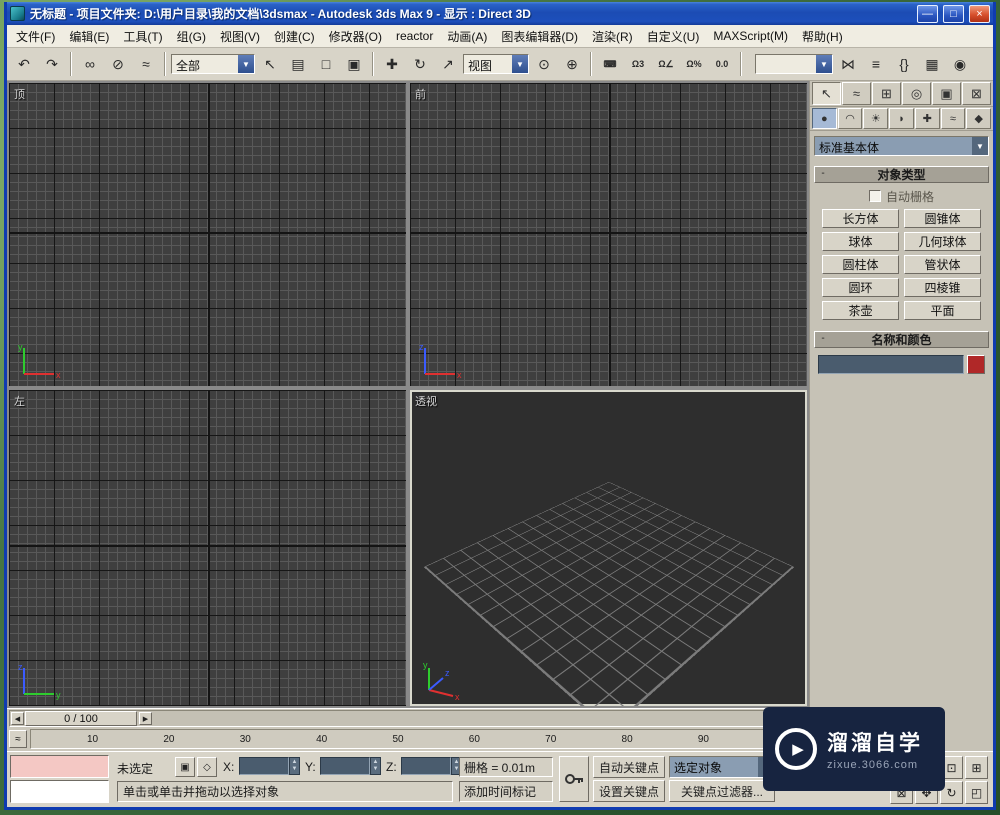 The height and width of the screenshot is (815, 1000). What do you see at coordinates (298, 64) in the screenshot?
I see `select-by-name-icon: ▤` at bounding box center [298, 64].